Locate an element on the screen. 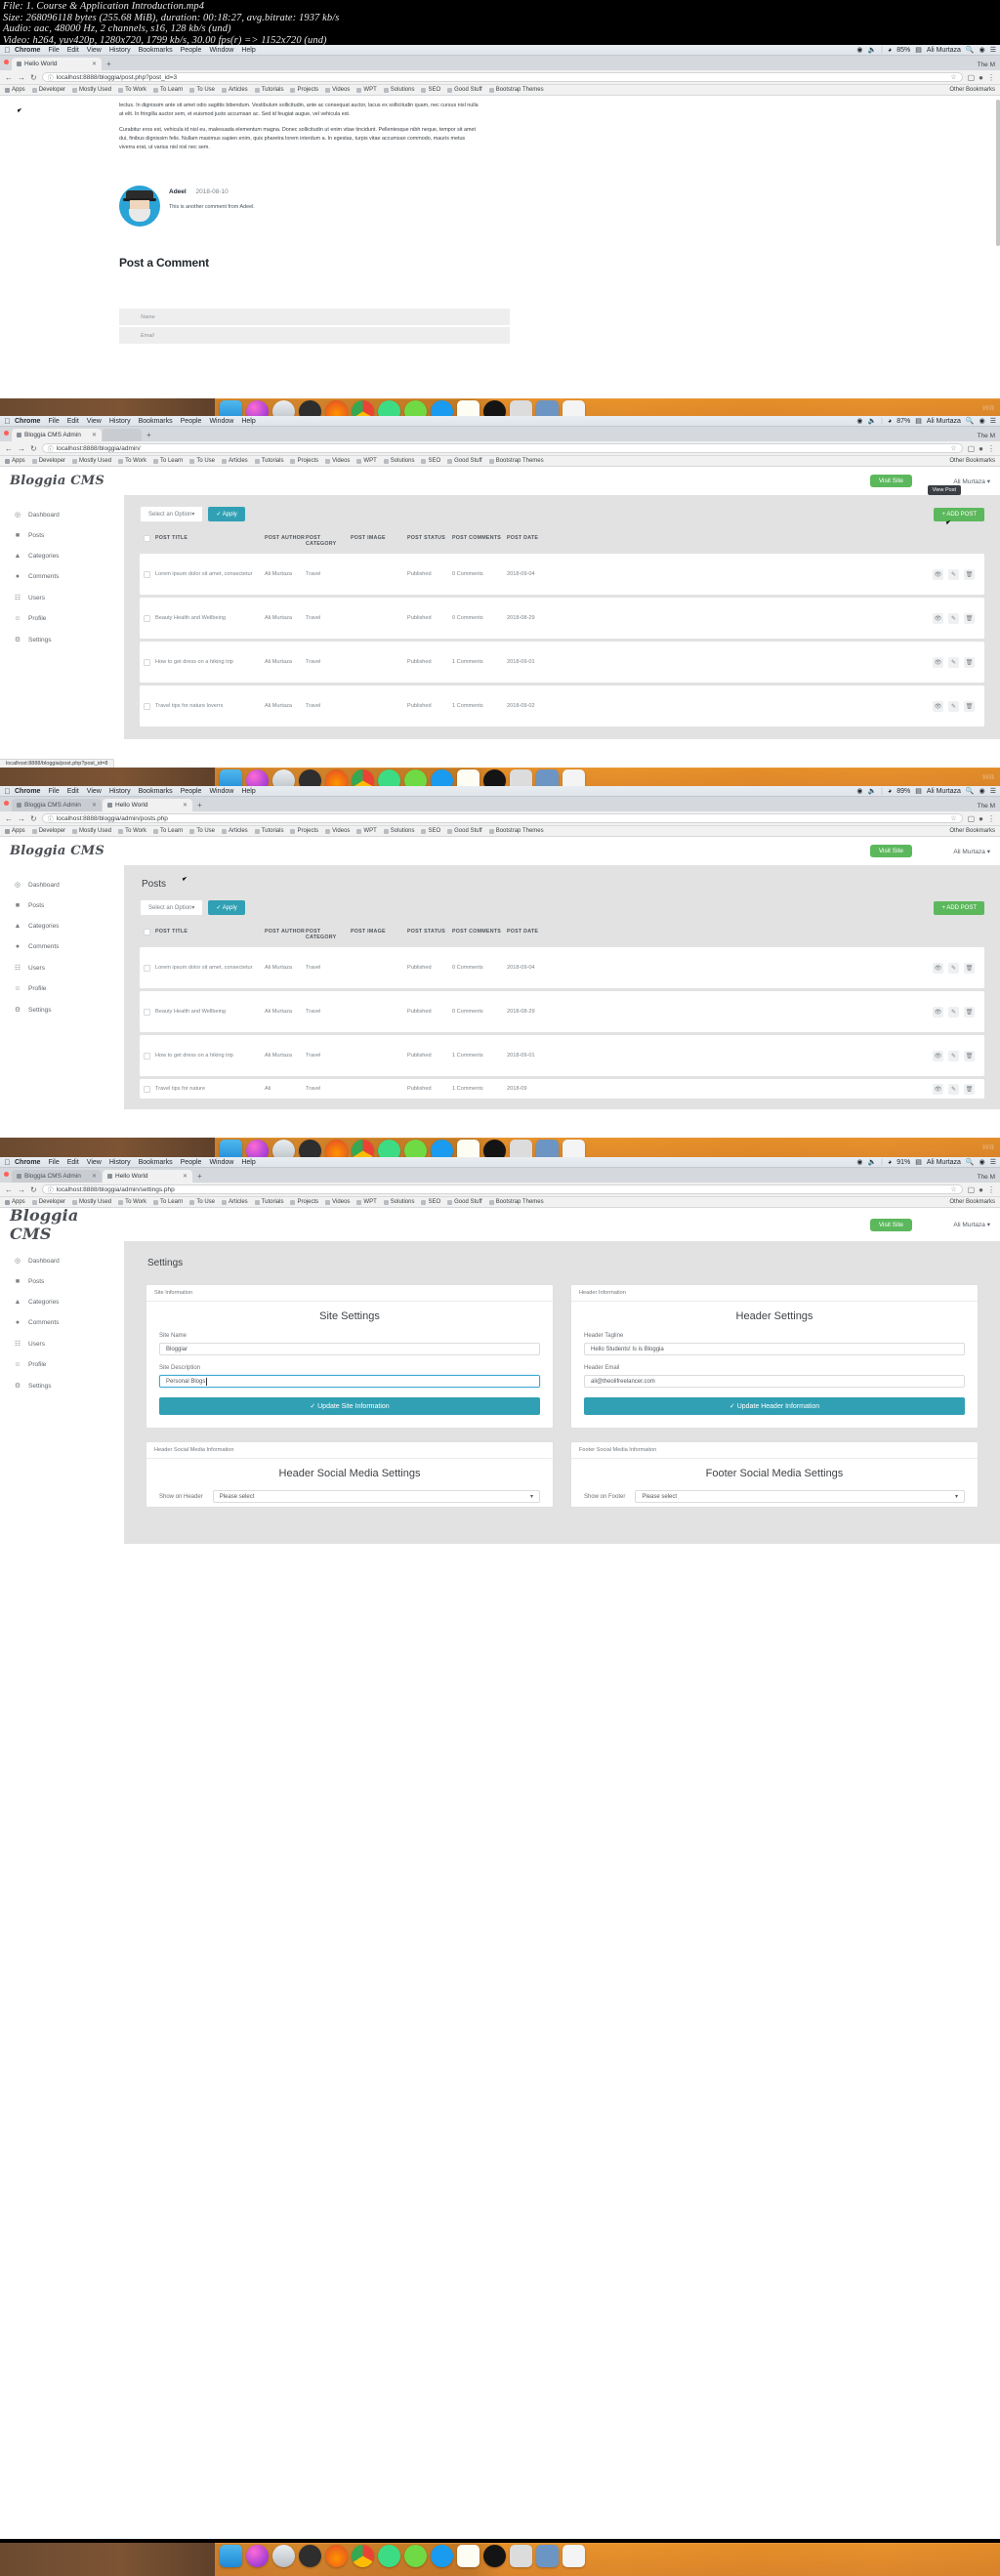 This screenshot has height=2576, width=1000. bookmark-bootstrap-themes: Bootstrap Themes is located at coordinates (516, 461).